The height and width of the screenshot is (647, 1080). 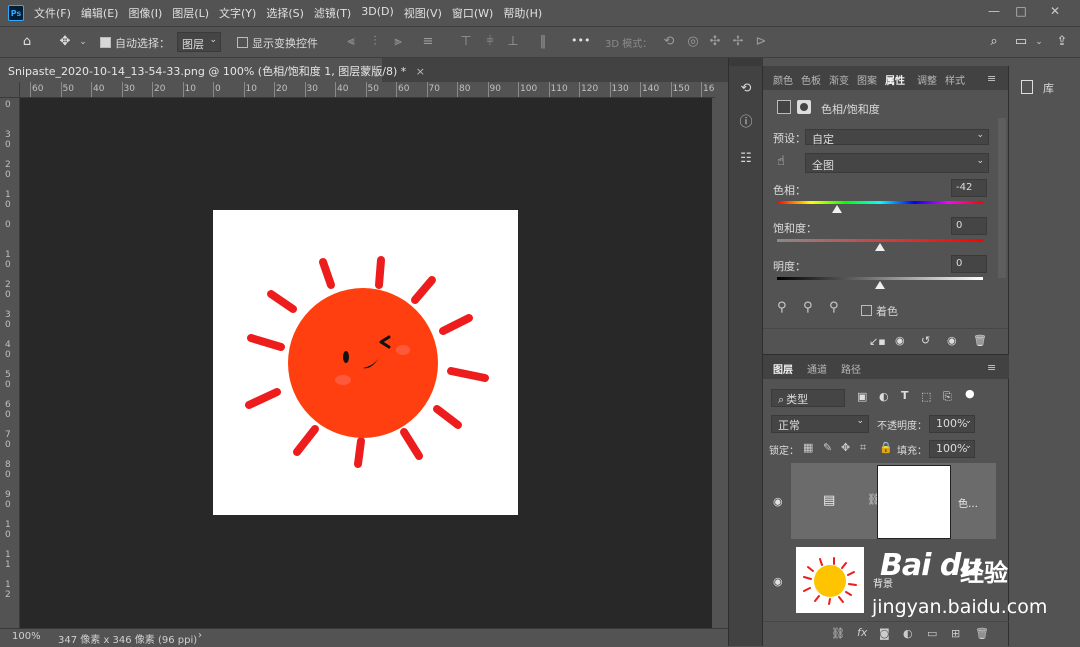 What do you see at coordinates (65, 42) in the screenshot?
I see `move-tool-icon: ✥` at bounding box center [65, 42].